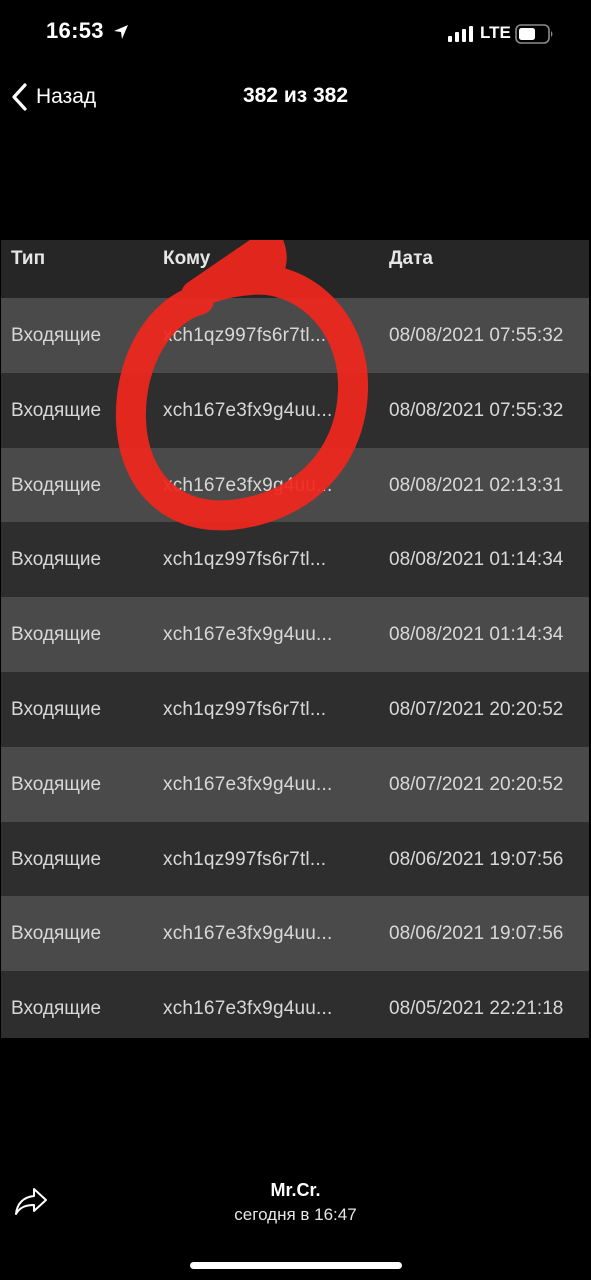 This screenshot has width=591, height=1280. I want to click on page-title: 382 из 382, so click(295, 95).